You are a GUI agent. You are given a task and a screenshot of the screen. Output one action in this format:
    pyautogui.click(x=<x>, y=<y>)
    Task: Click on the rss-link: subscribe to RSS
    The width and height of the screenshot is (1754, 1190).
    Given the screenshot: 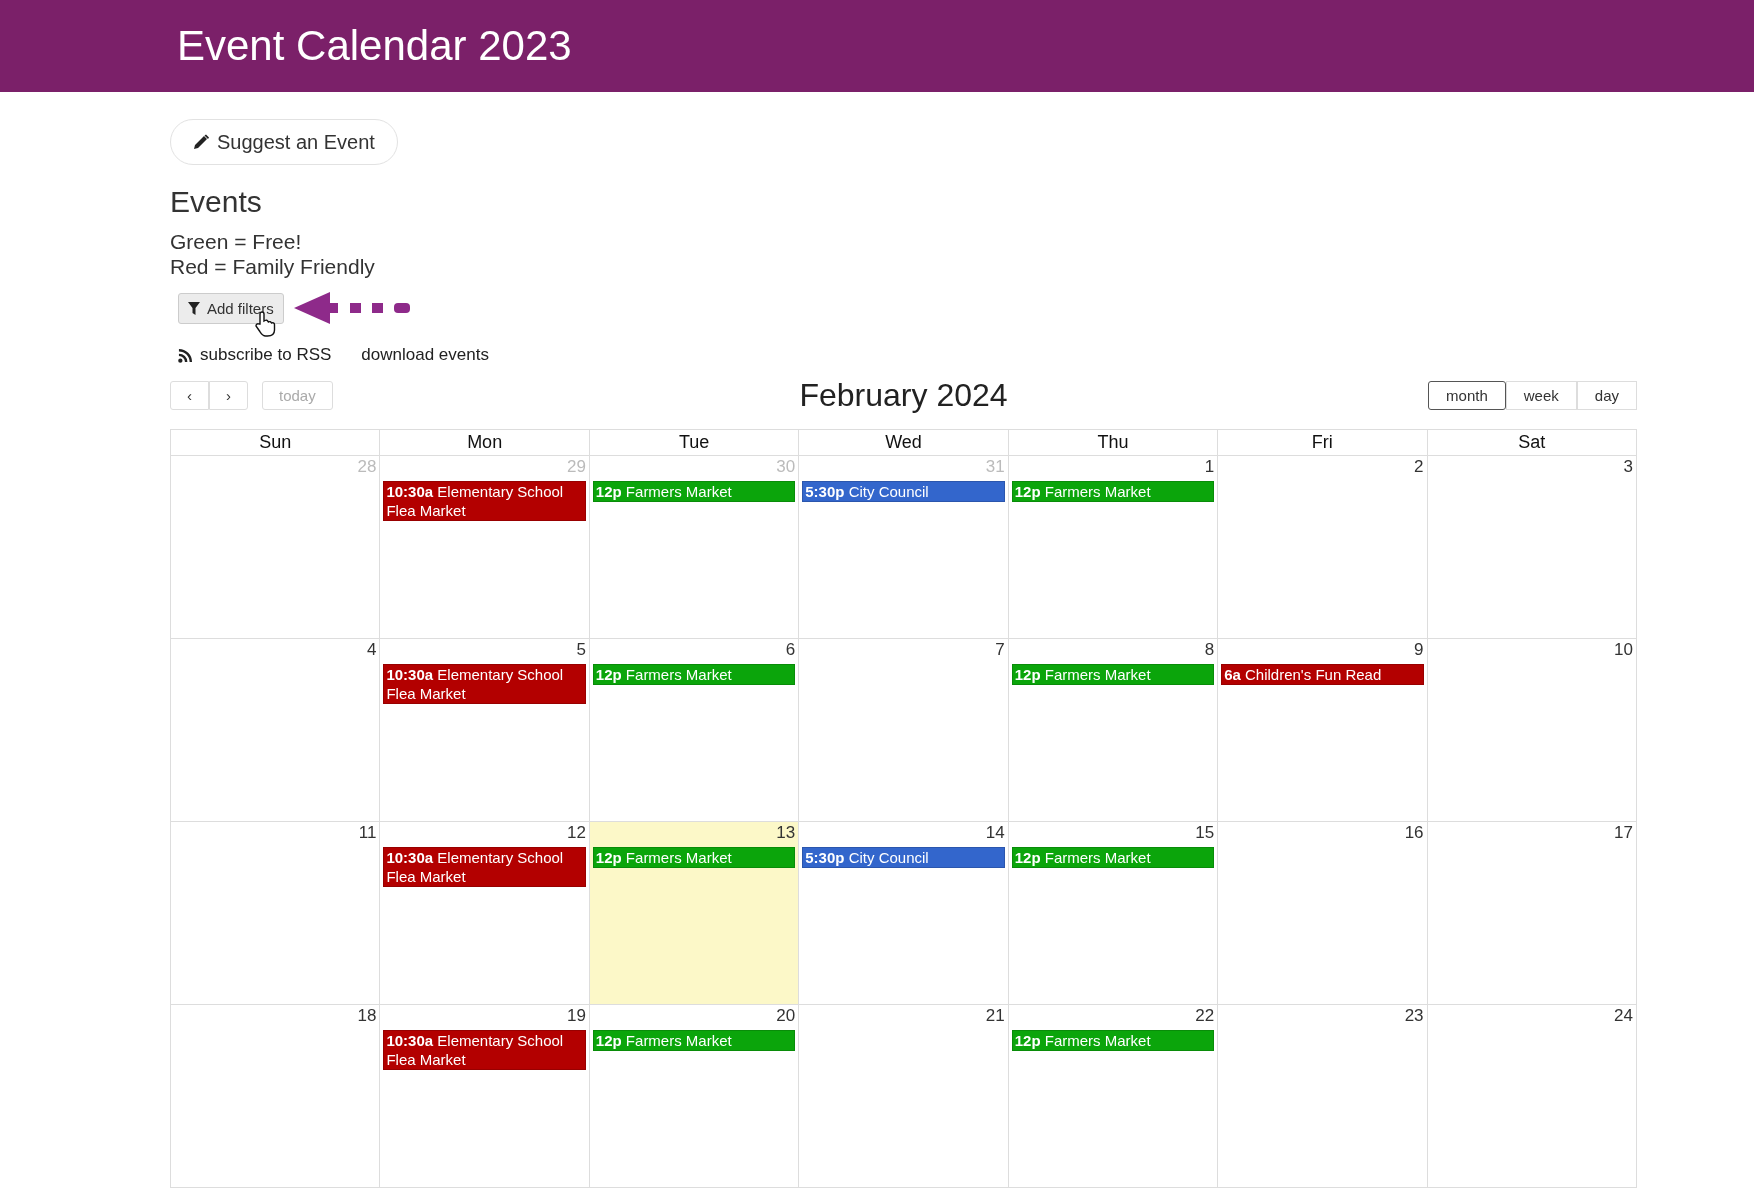 What is the action you would take?
    pyautogui.click(x=255, y=355)
    